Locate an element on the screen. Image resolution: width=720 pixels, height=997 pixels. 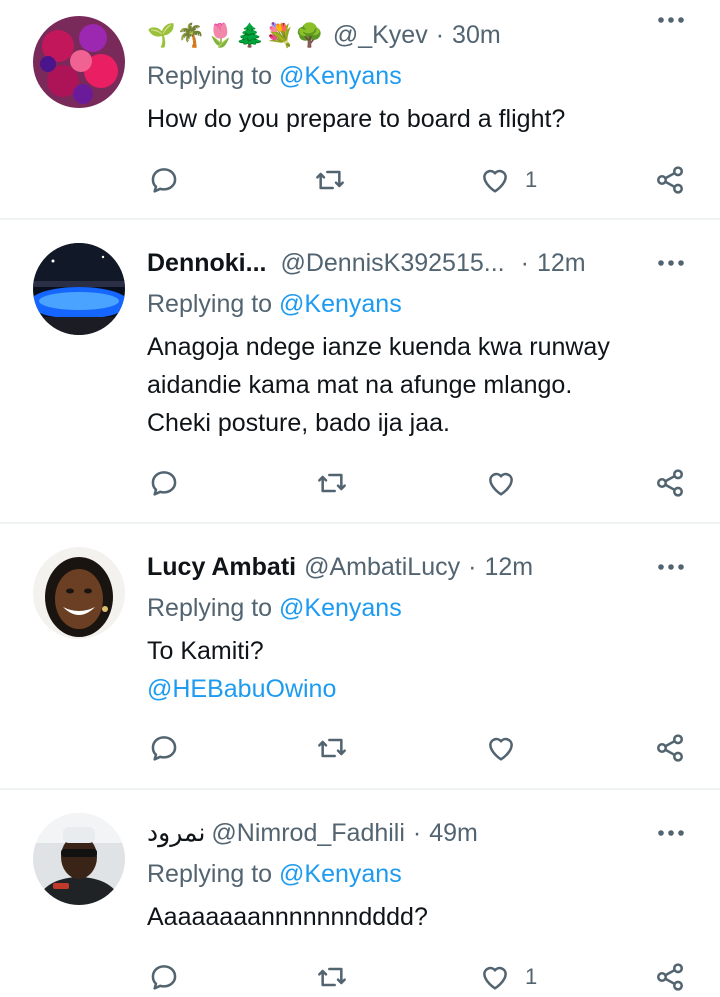
tweet-text: Aaaaaaaannnnnnndddd? is located at coordinates (417, 917).